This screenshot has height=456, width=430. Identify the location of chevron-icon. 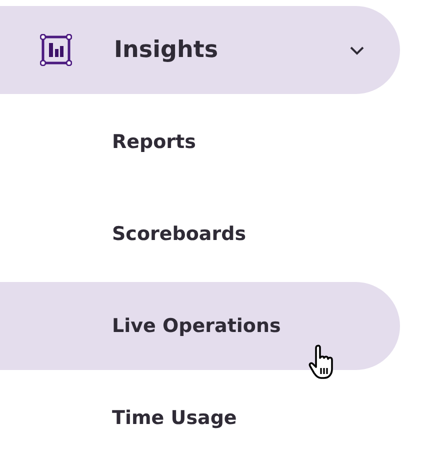
(357, 50).